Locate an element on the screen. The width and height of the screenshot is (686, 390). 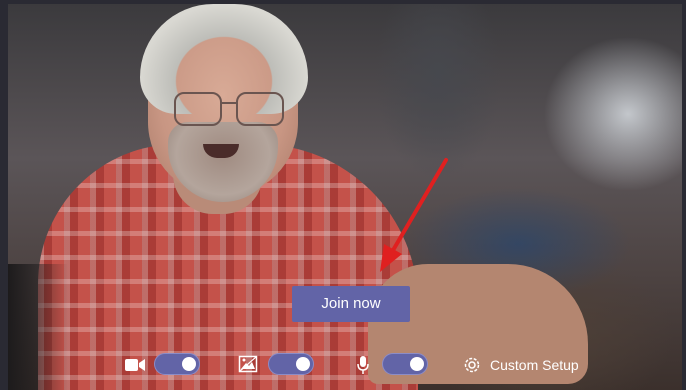
background-effects-icon is located at coordinates (248, 364).